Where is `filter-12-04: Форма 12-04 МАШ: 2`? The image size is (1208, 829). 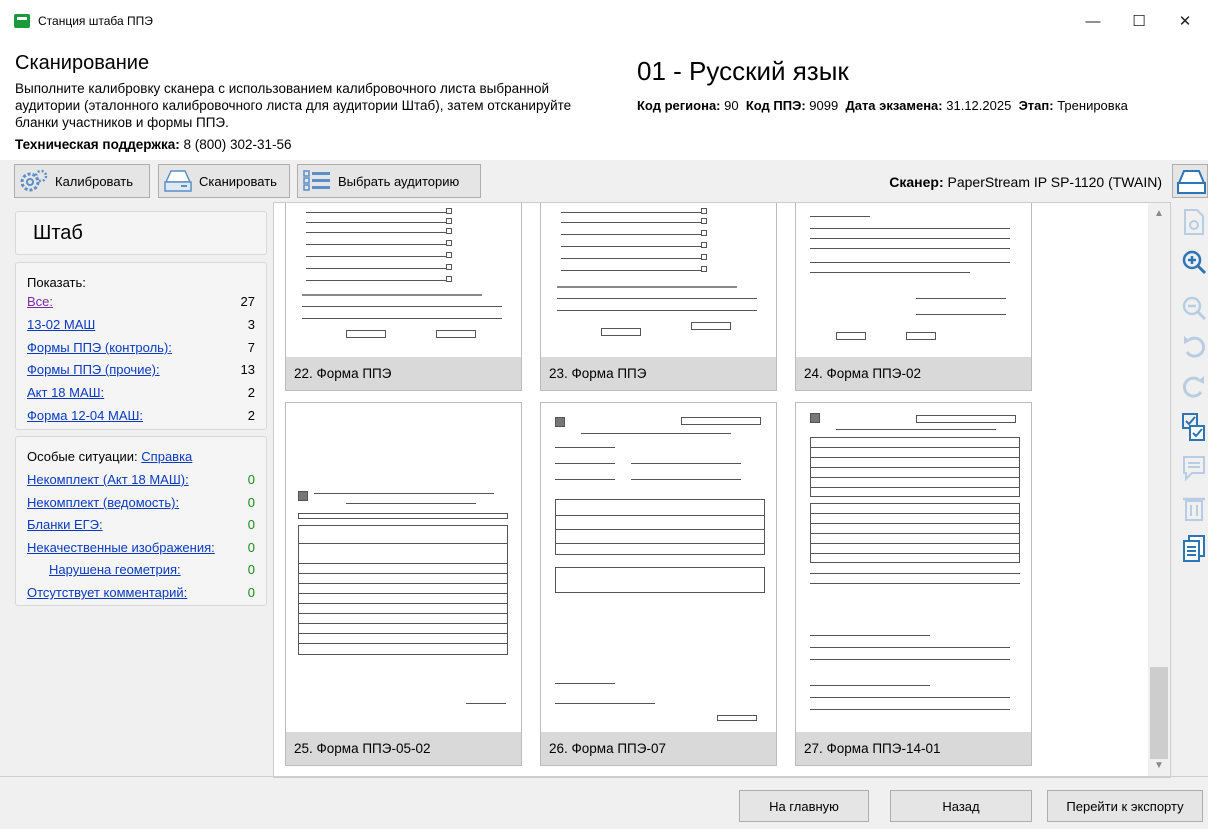
filter-12-04: Форма 12-04 МАШ: 2 is located at coordinates (141, 417).